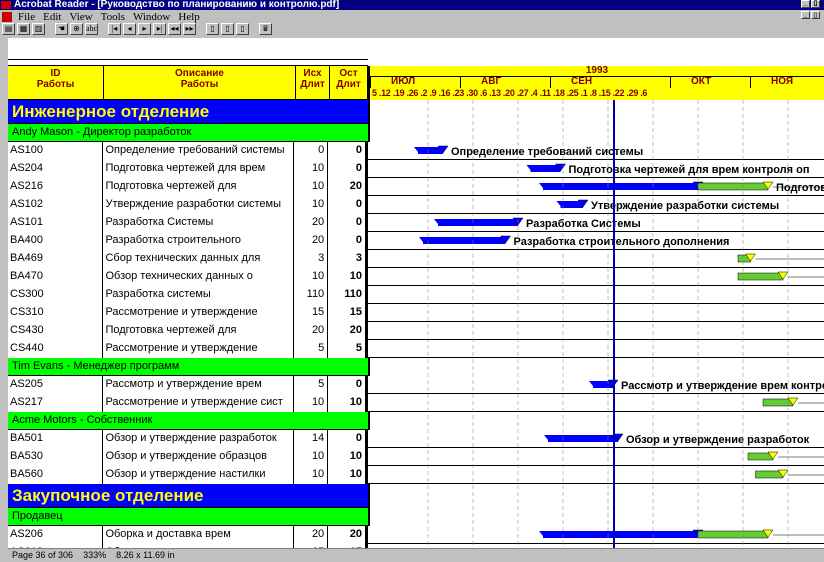 This screenshot has width=824, height=562. I want to click on task-id: AS216, so click(56, 187).